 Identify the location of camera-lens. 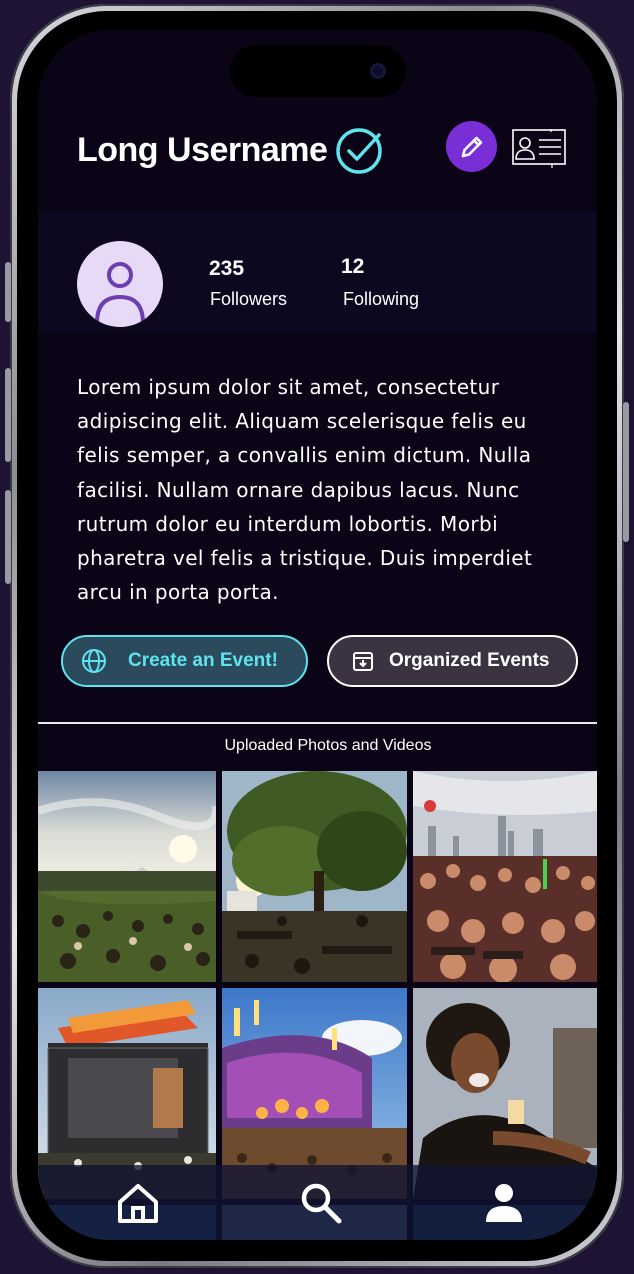
(378, 71).